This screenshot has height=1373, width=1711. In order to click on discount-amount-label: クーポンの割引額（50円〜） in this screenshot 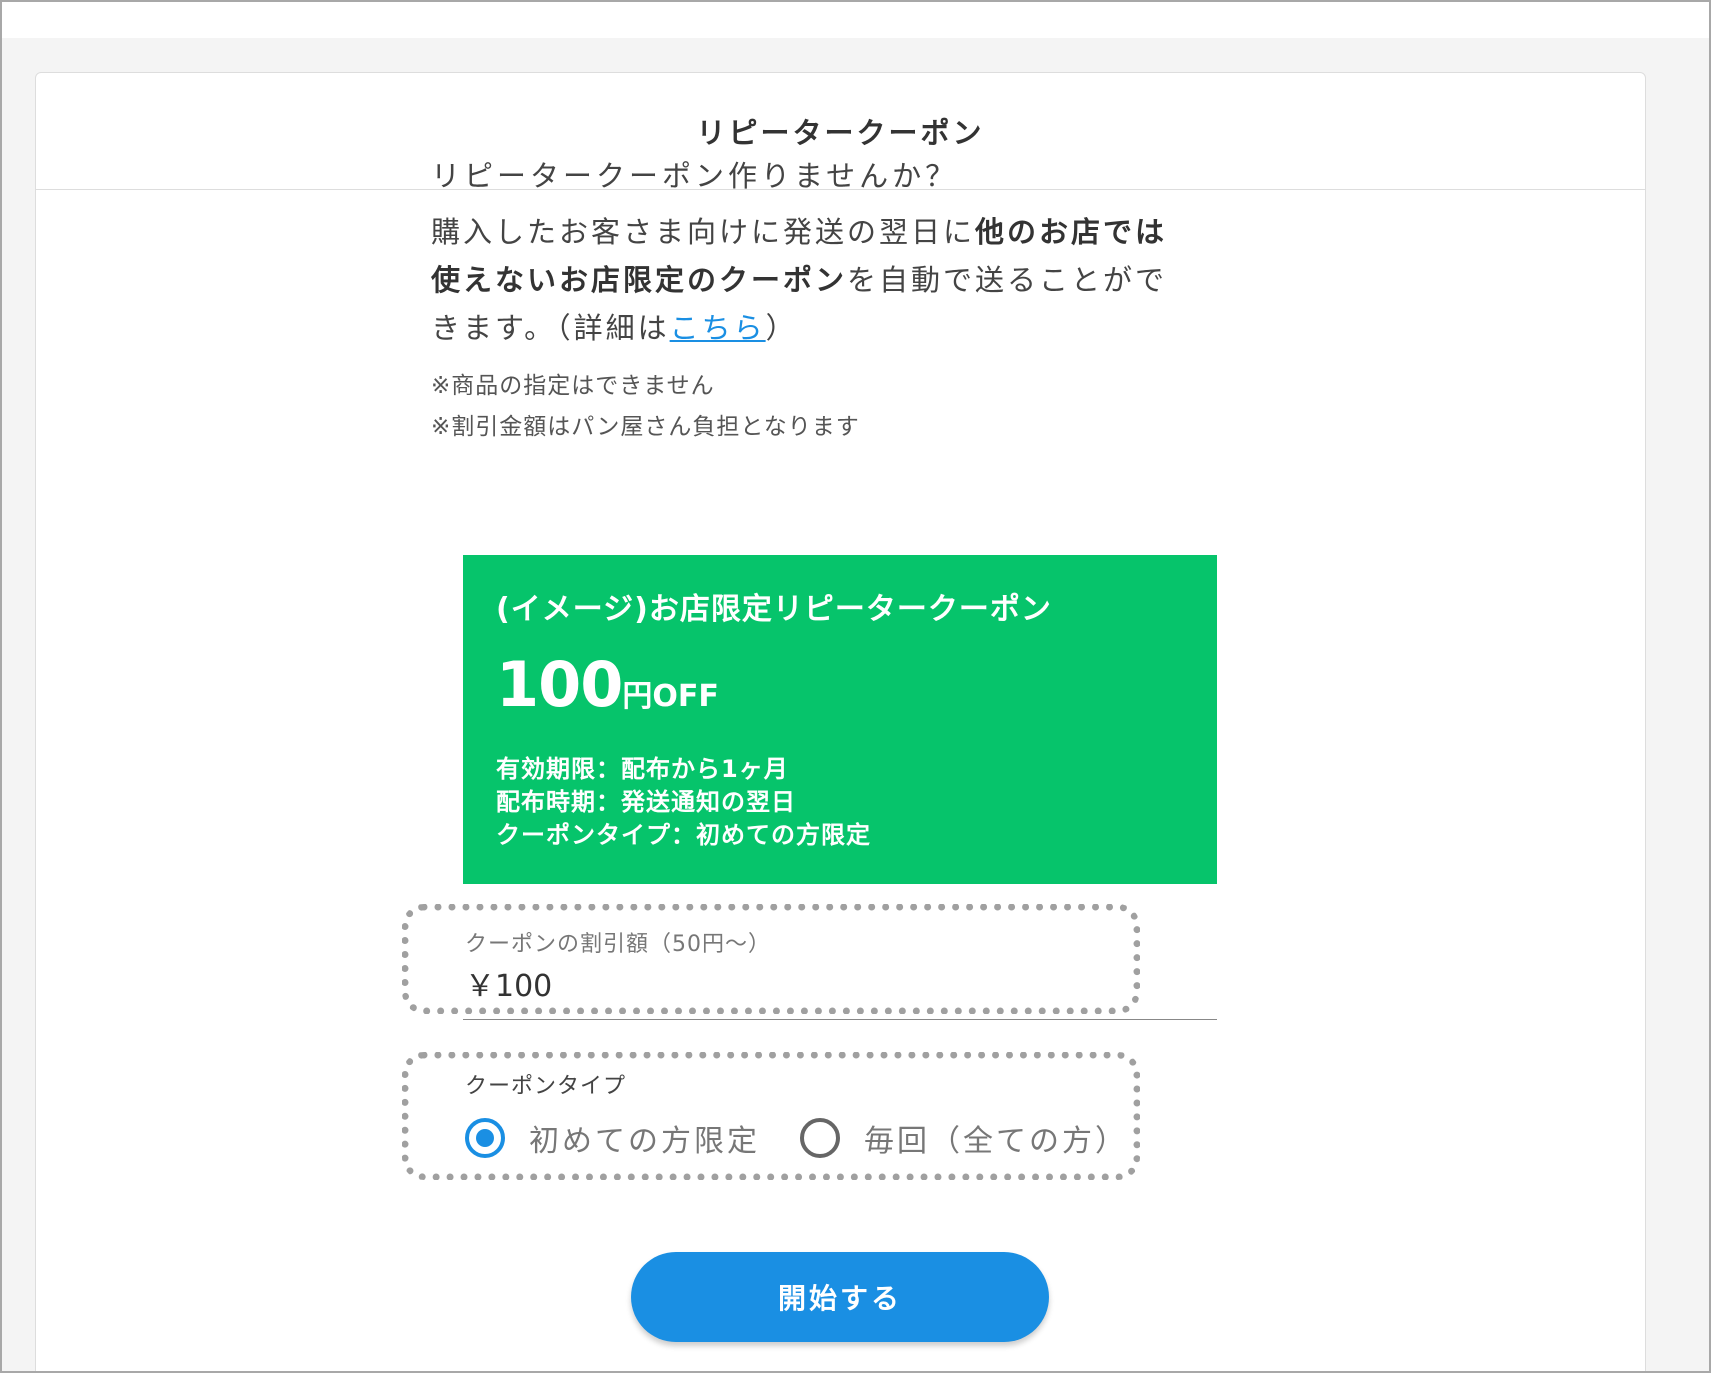, I will do `click(618, 944)`.